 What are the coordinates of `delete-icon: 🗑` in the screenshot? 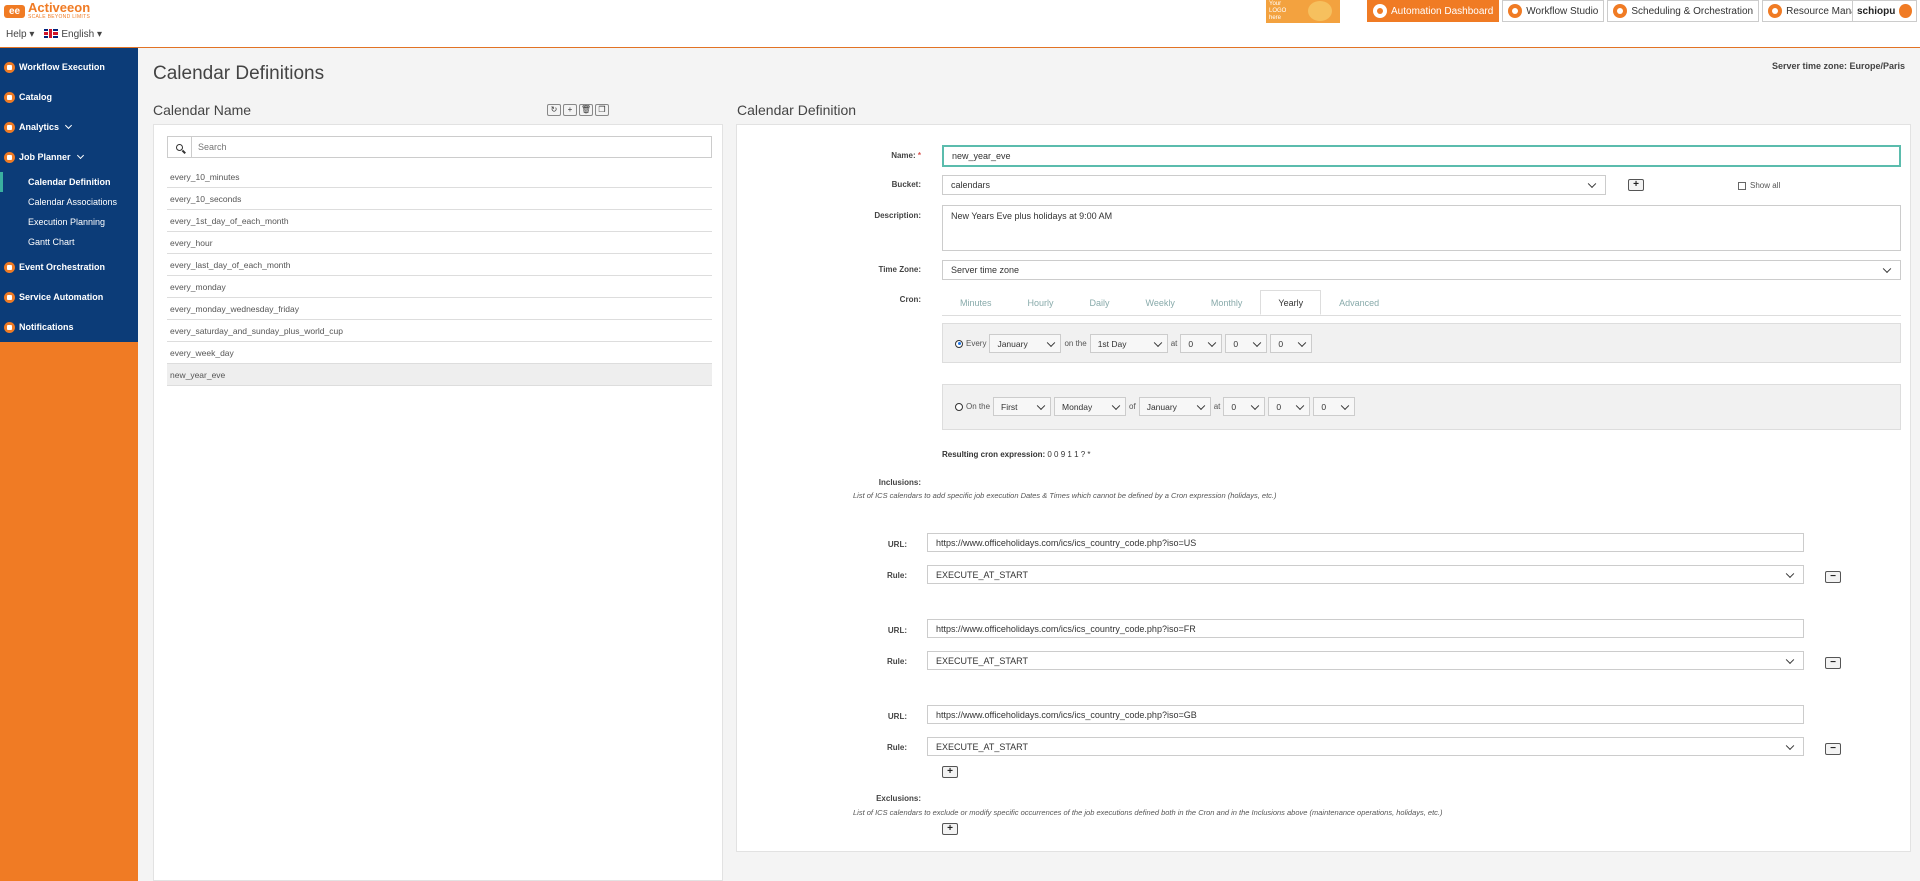 It's located at (586, 110).